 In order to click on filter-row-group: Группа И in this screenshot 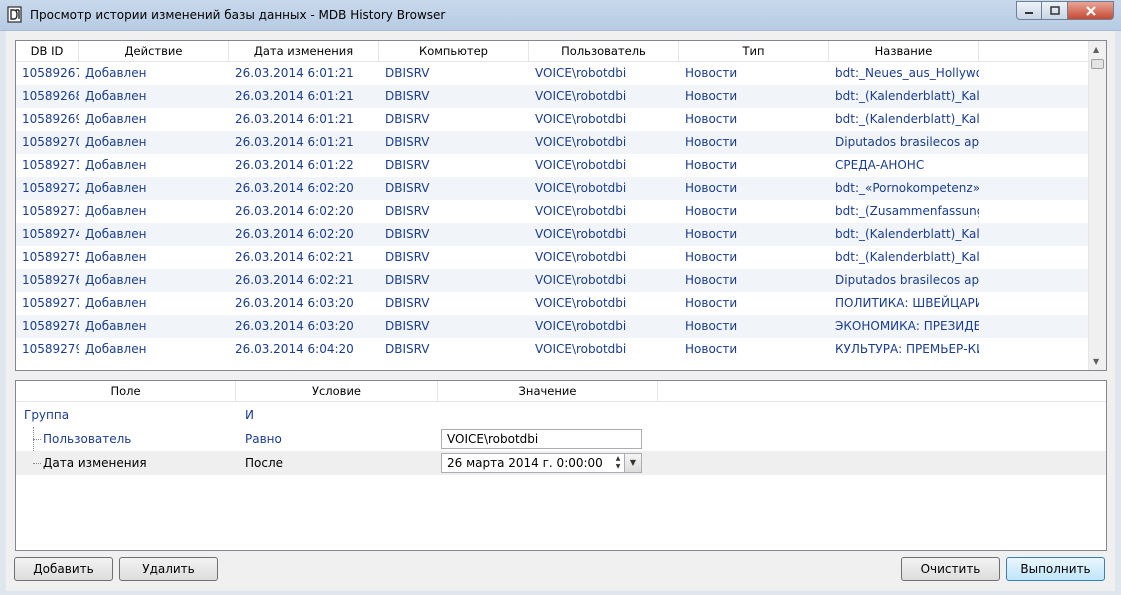, I will do `click(561, 415)`.